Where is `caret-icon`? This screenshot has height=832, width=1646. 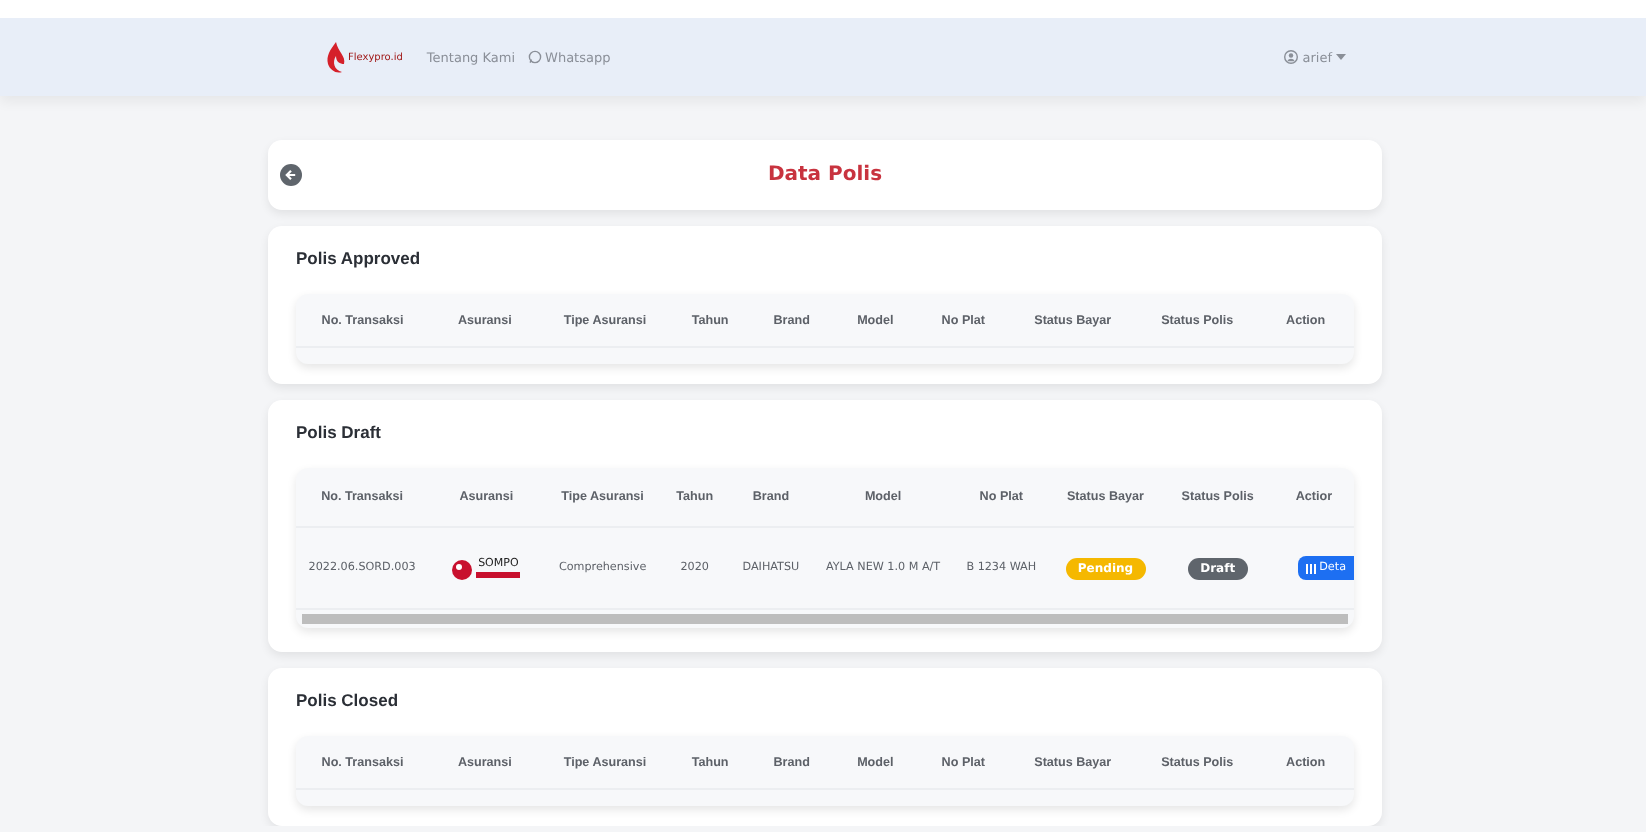
caret-icon is located at coordinates (1341, 57).